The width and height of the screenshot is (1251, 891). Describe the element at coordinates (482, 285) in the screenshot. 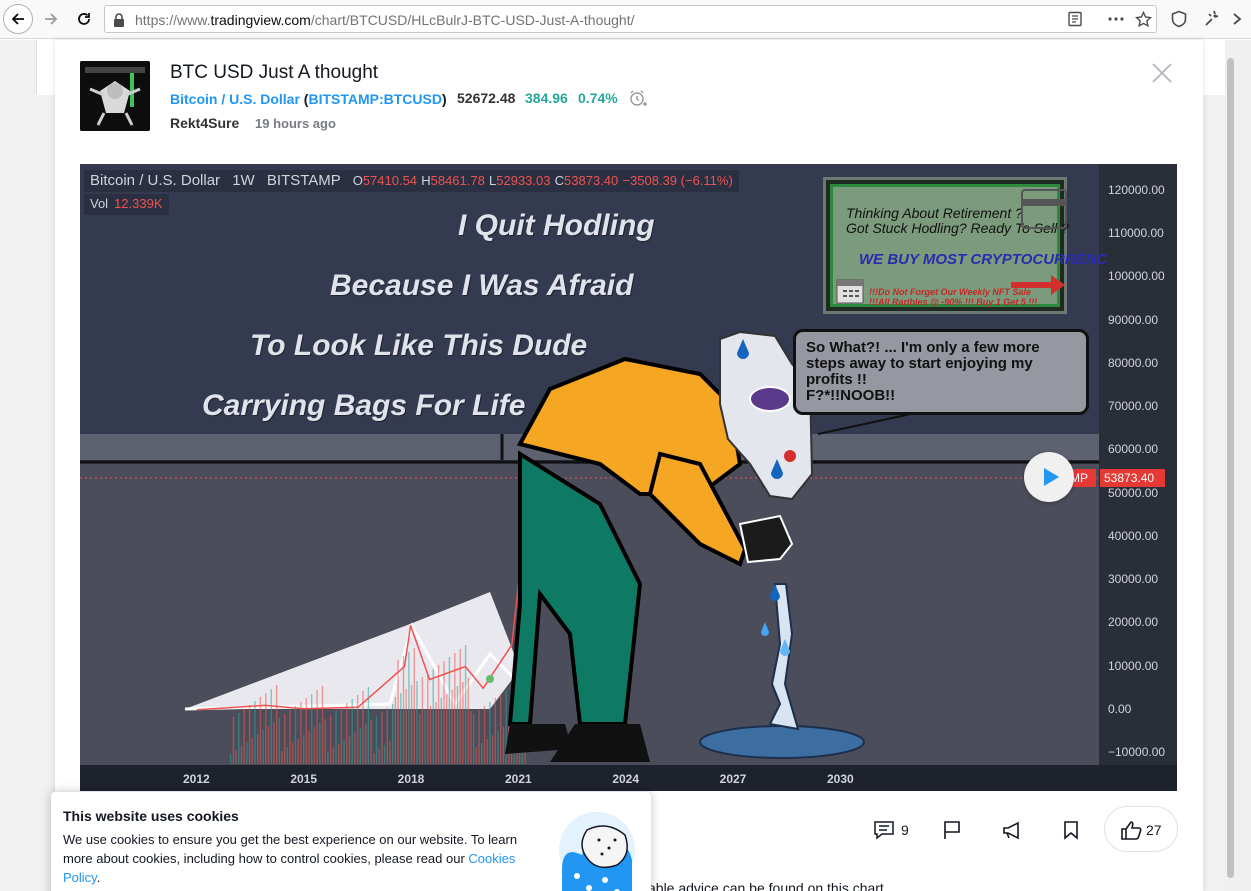

I see `caption-line-2: Because I Was Afraid` at that location.